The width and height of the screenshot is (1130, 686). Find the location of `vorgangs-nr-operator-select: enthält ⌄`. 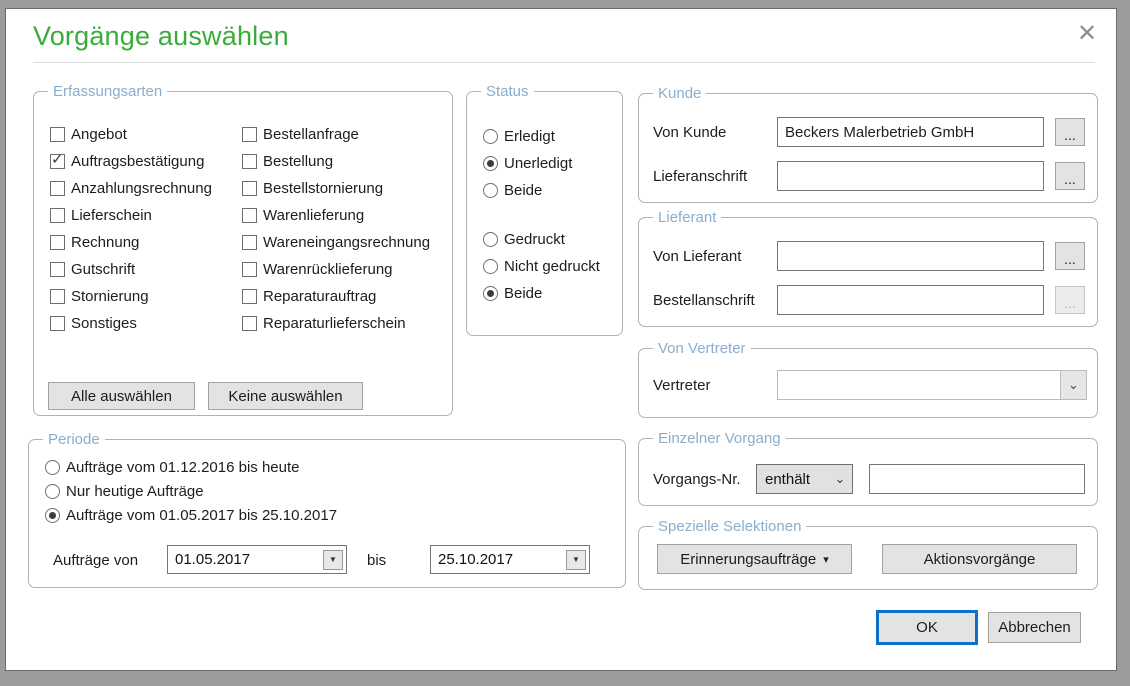

vorgangs-nr-operator-select: enthält ⌄ is located at coordinates (804, 479).